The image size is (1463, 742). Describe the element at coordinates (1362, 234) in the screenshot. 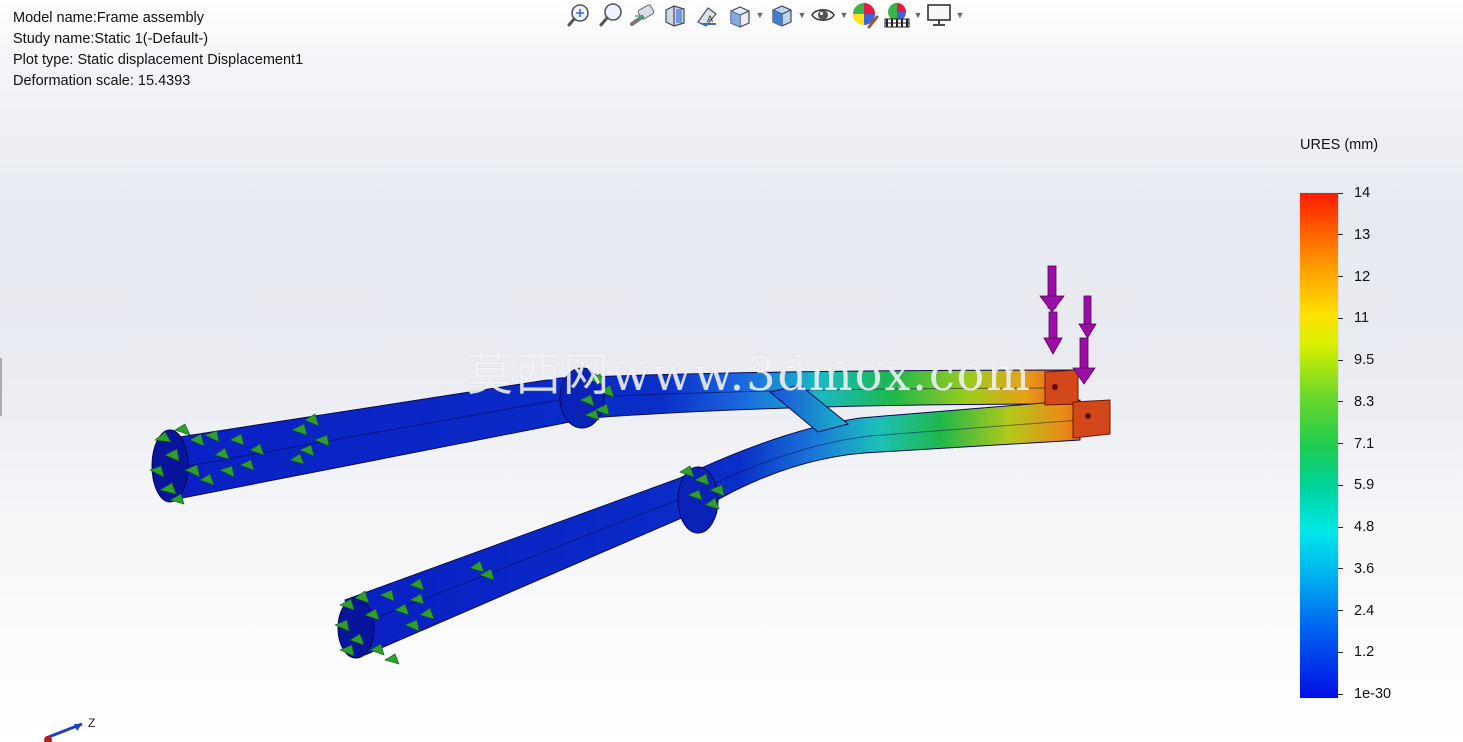

I see `legend-tick-label: 13` at that location.